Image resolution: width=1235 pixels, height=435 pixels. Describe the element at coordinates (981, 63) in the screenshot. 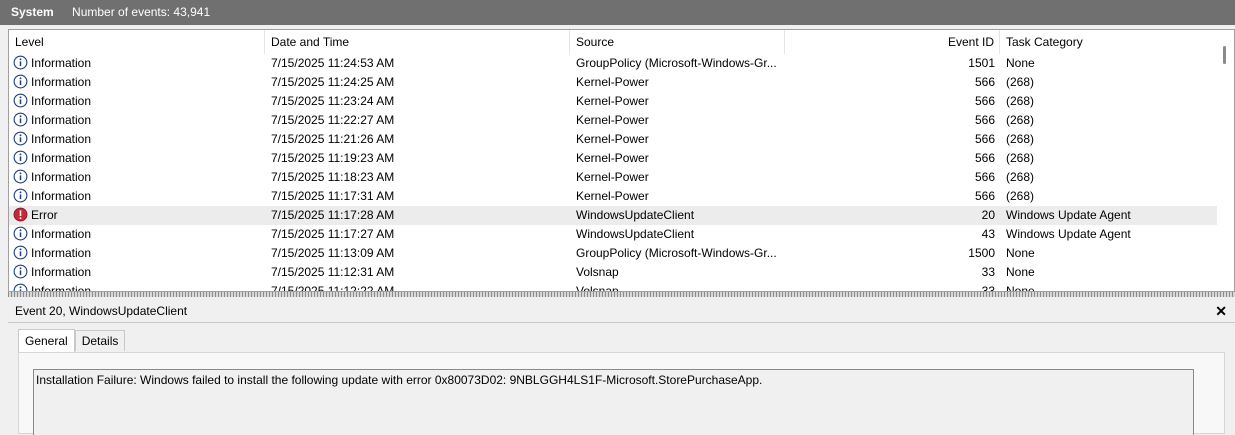

I see `row-event-id: 1501` at that location.